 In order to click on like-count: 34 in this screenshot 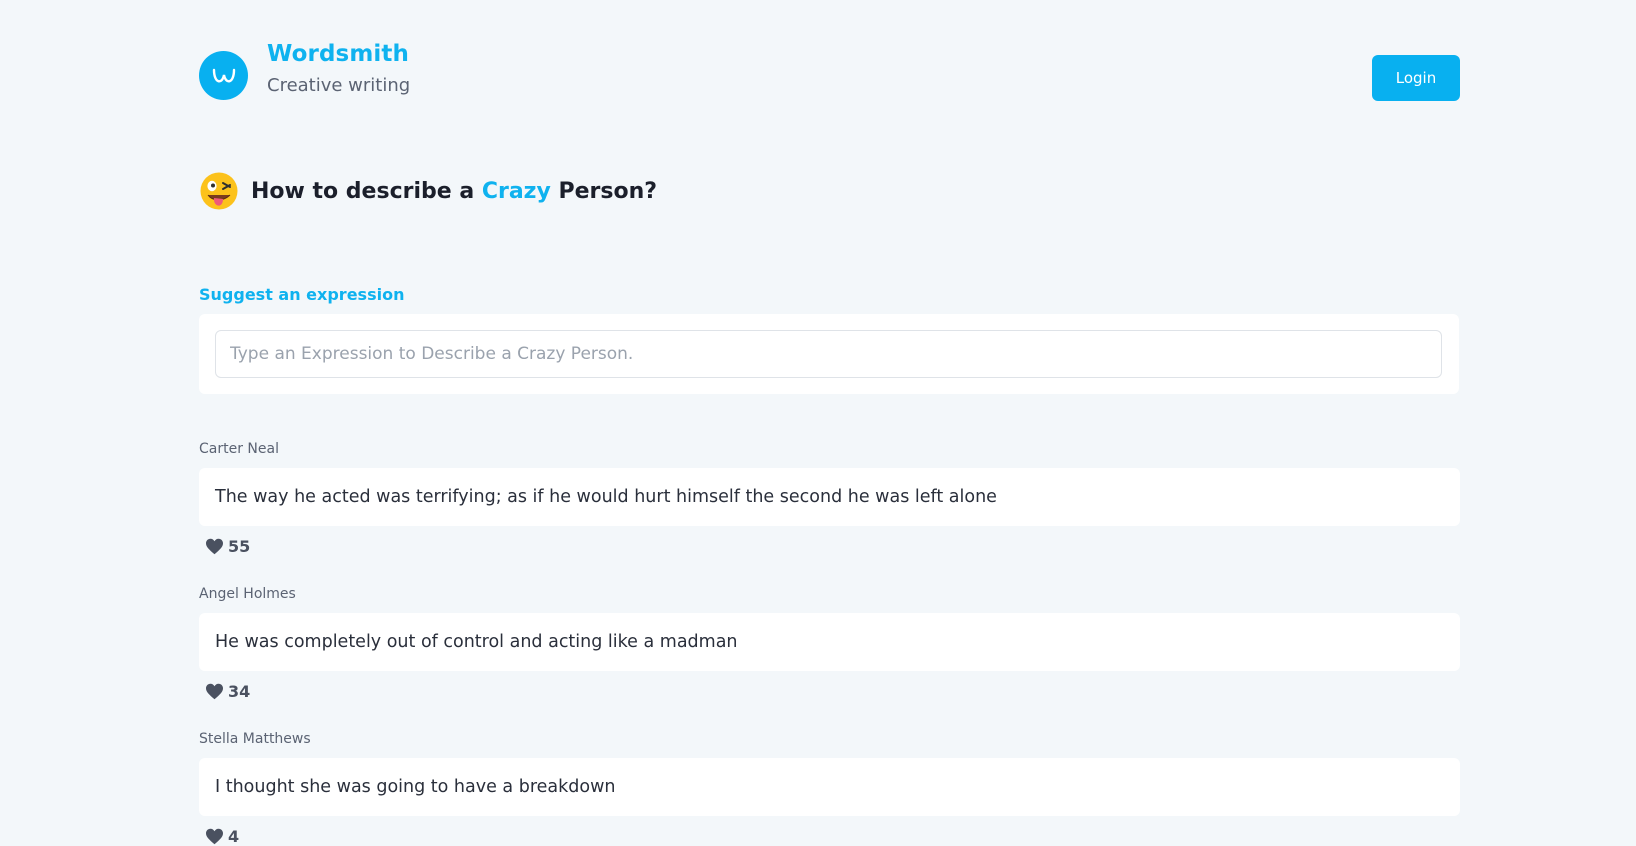, I will do `click(239, 691)`.